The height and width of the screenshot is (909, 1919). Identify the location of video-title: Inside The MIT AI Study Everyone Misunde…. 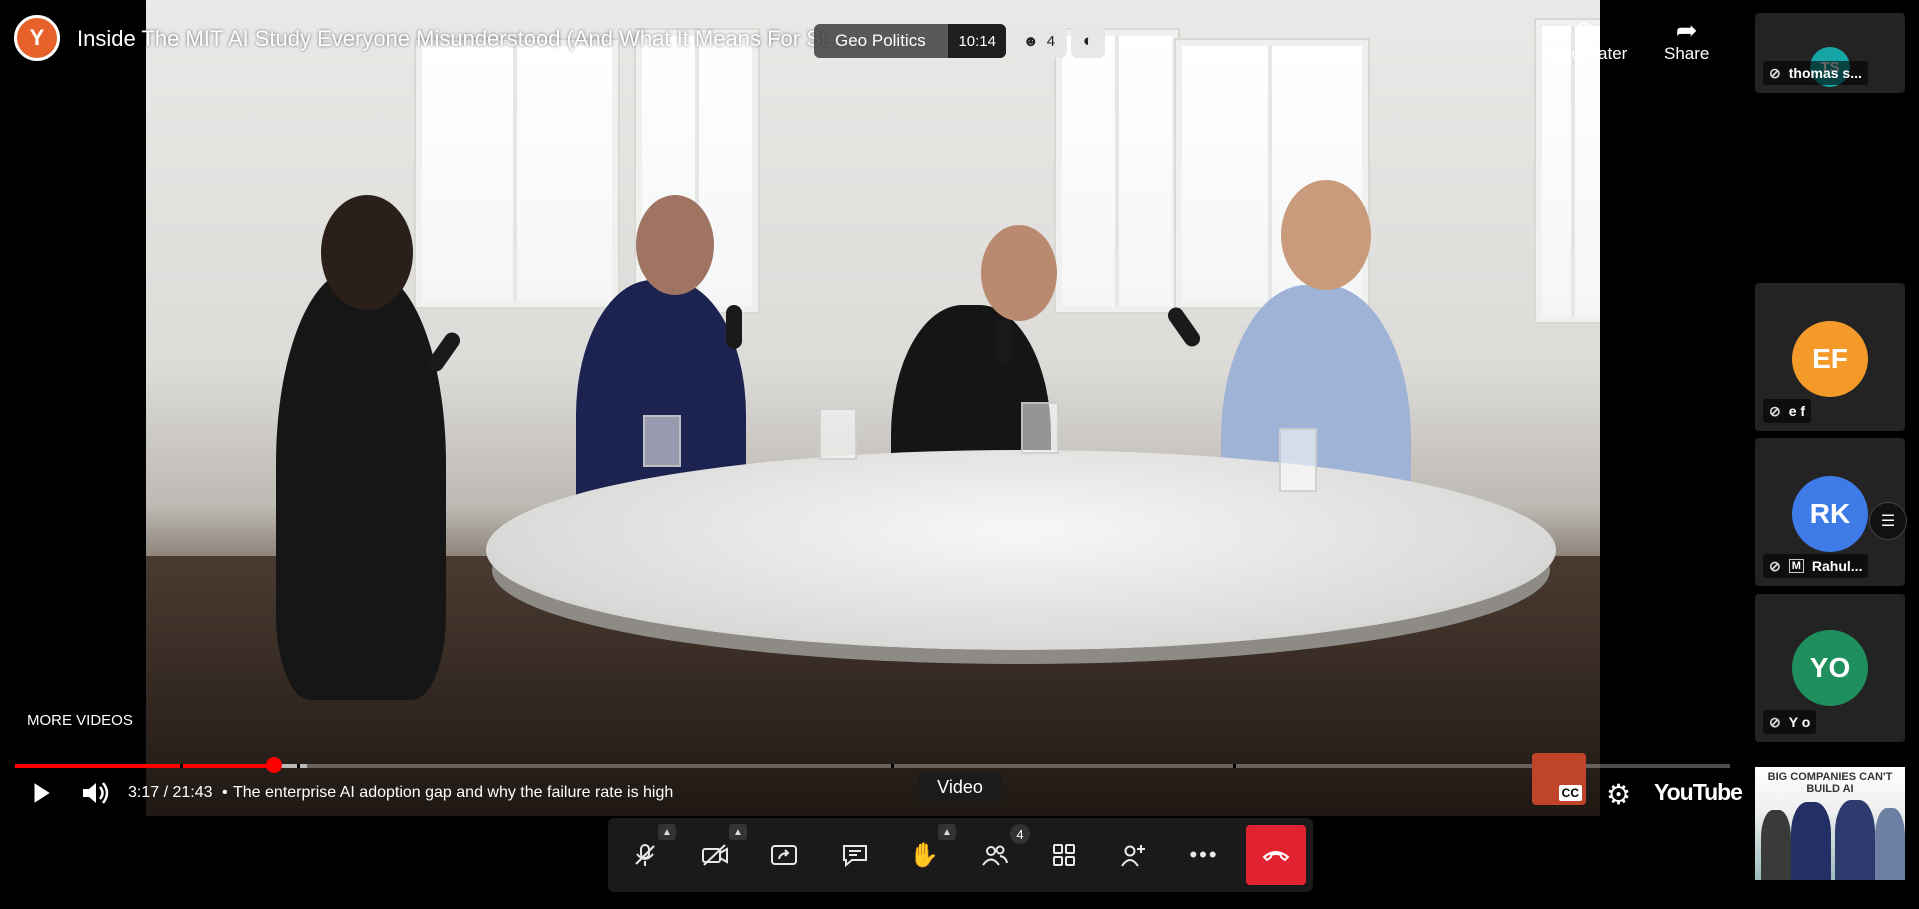
(461, 39).